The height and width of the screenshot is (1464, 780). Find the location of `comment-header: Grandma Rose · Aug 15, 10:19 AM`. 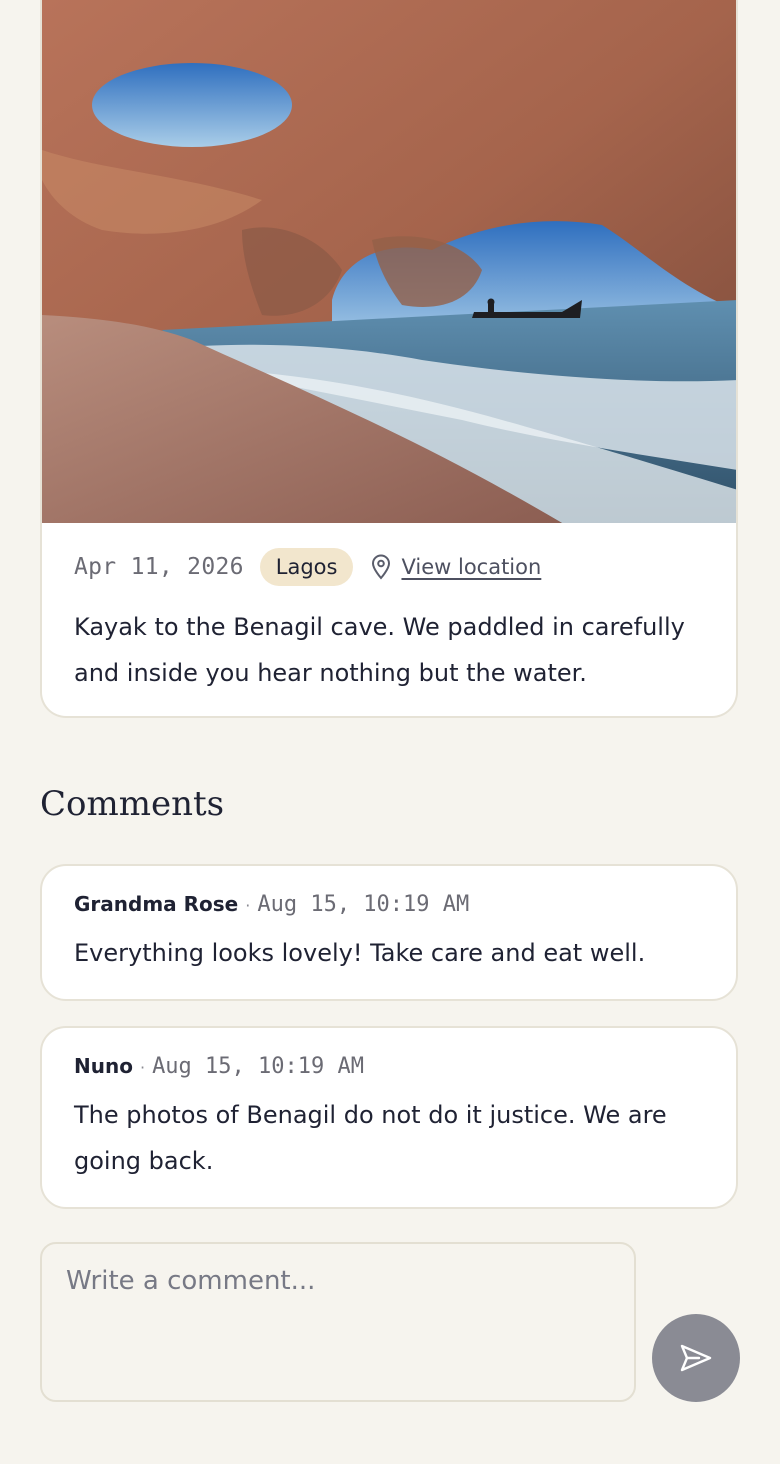

comment-header: Grandma Rose · Aug 15, 10:19 AM is located at coordinates (271, 904).